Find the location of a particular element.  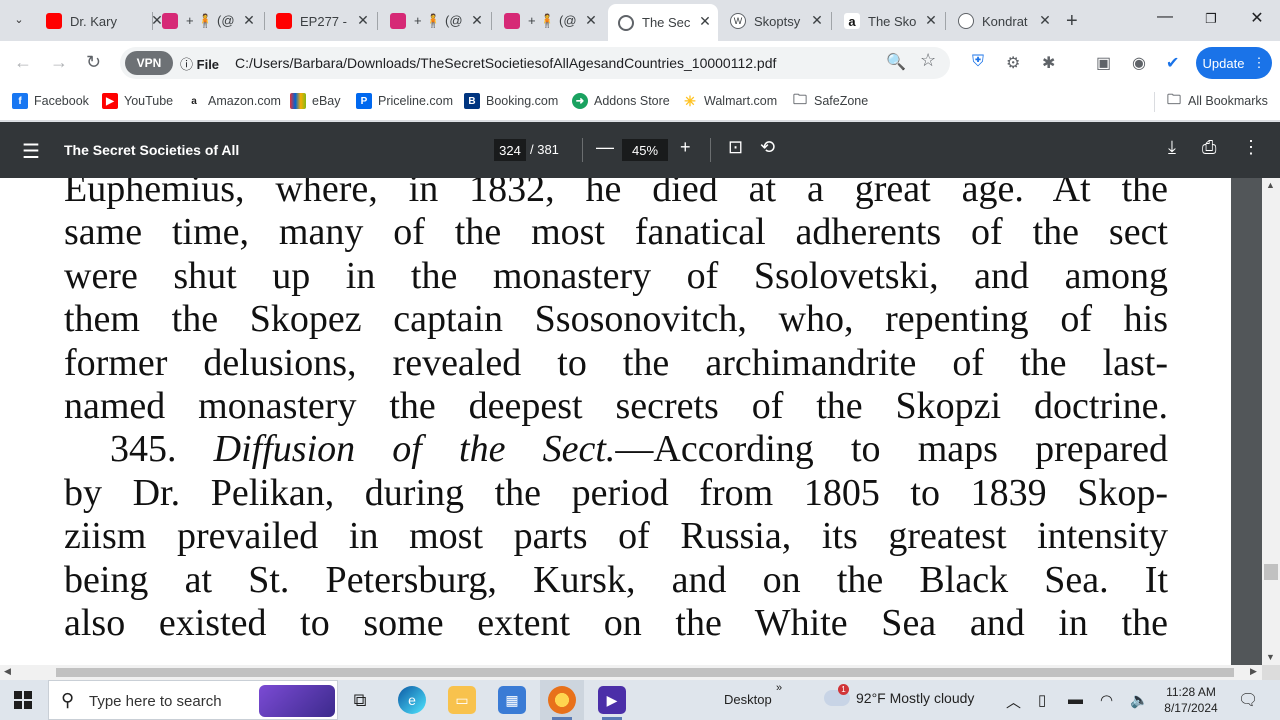

back-icon: ← is located at coordinates (23, 62).